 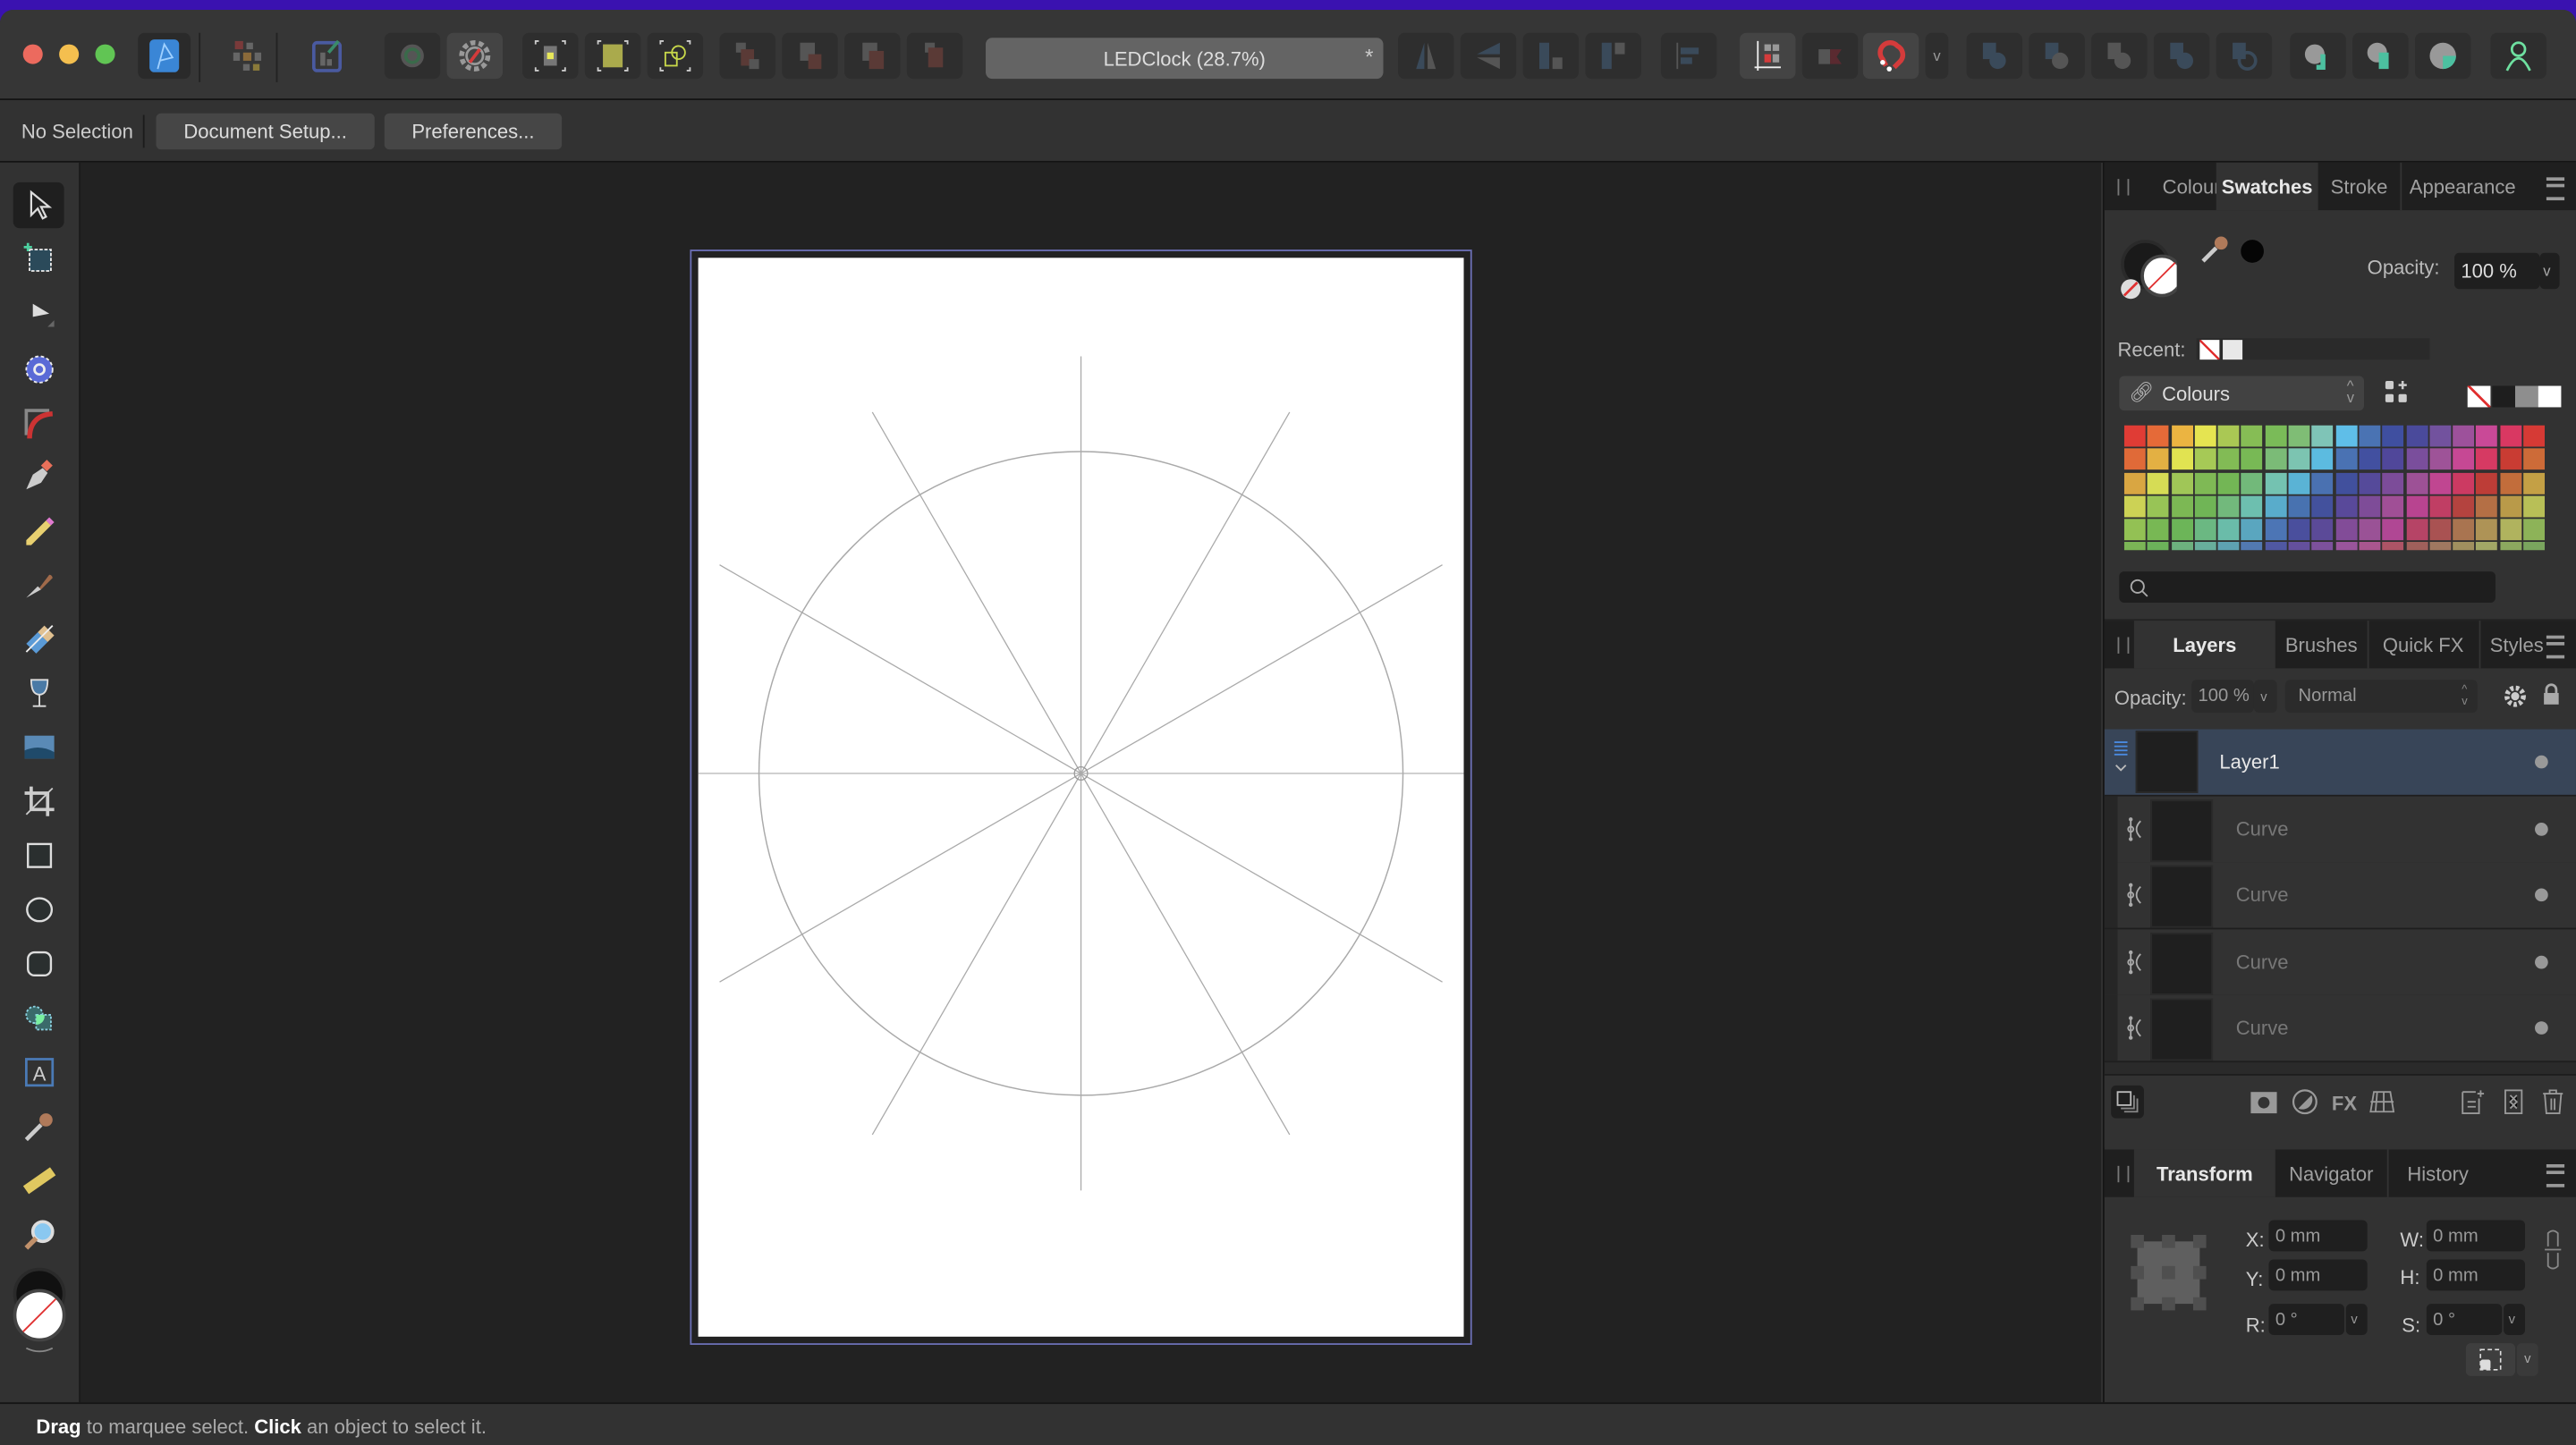 What do you see at coordinates (326, 56) in the screenshot?
I see `export-persona-button` at bounding box center [326, 56].